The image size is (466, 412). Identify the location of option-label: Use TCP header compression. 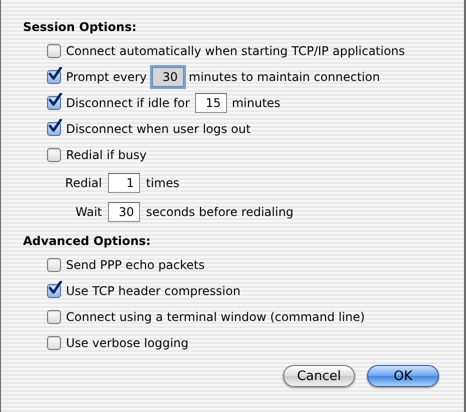
(153, 291).